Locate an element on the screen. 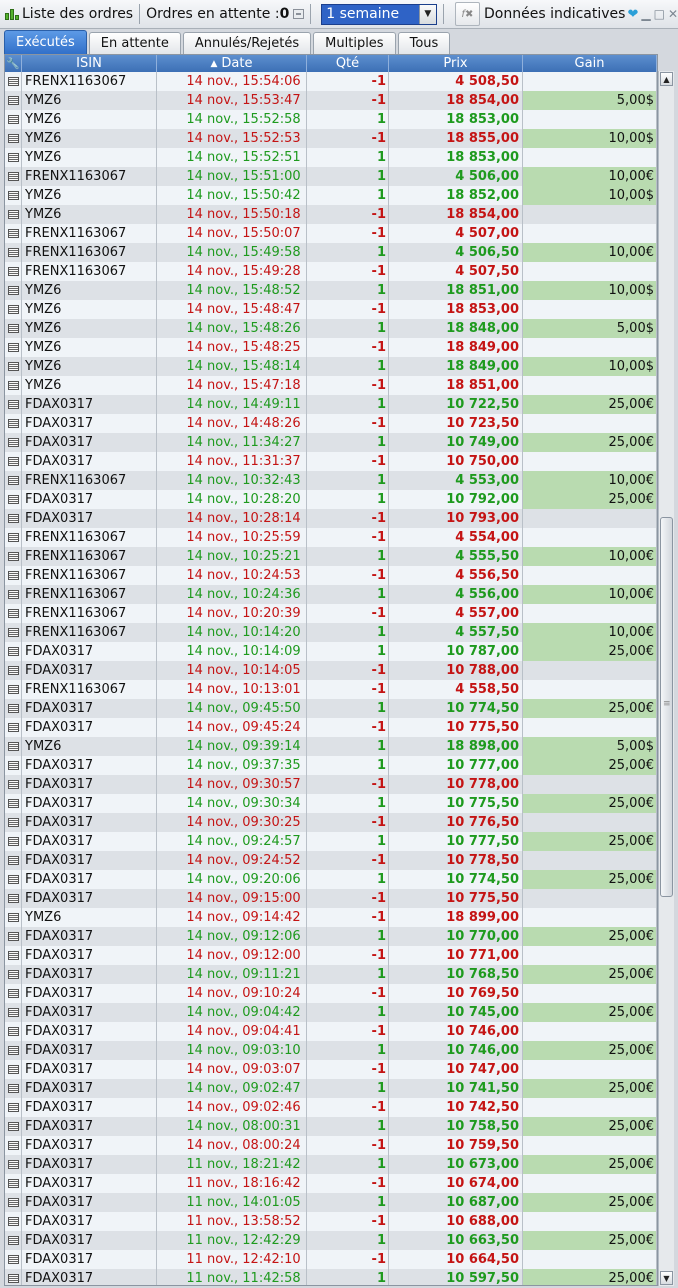 This screenshot has height=1288, width=678. minimize-icon: ▁ is located at coordinates (645, 14).